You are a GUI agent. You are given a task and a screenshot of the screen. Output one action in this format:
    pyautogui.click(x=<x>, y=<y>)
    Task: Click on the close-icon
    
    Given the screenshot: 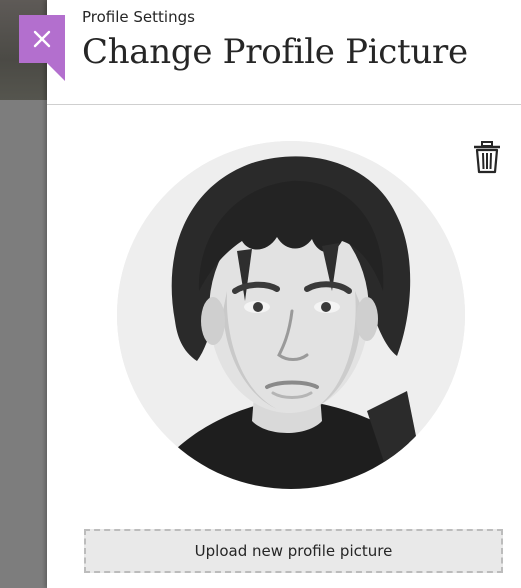 What is the action you would take?
    pyautogui.click(x=42, y=39)
    